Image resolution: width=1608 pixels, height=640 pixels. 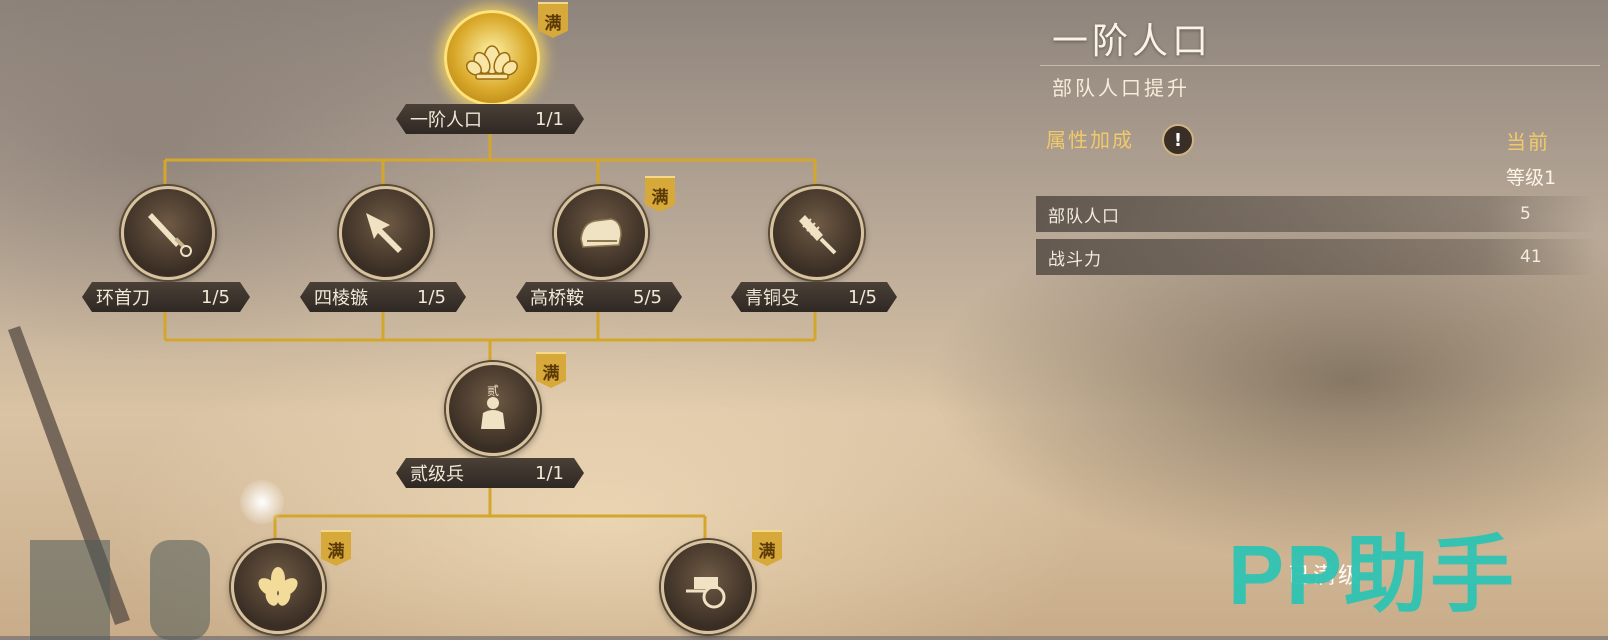 I want to click on skill-node-chariot, so click(x=708, y=587).